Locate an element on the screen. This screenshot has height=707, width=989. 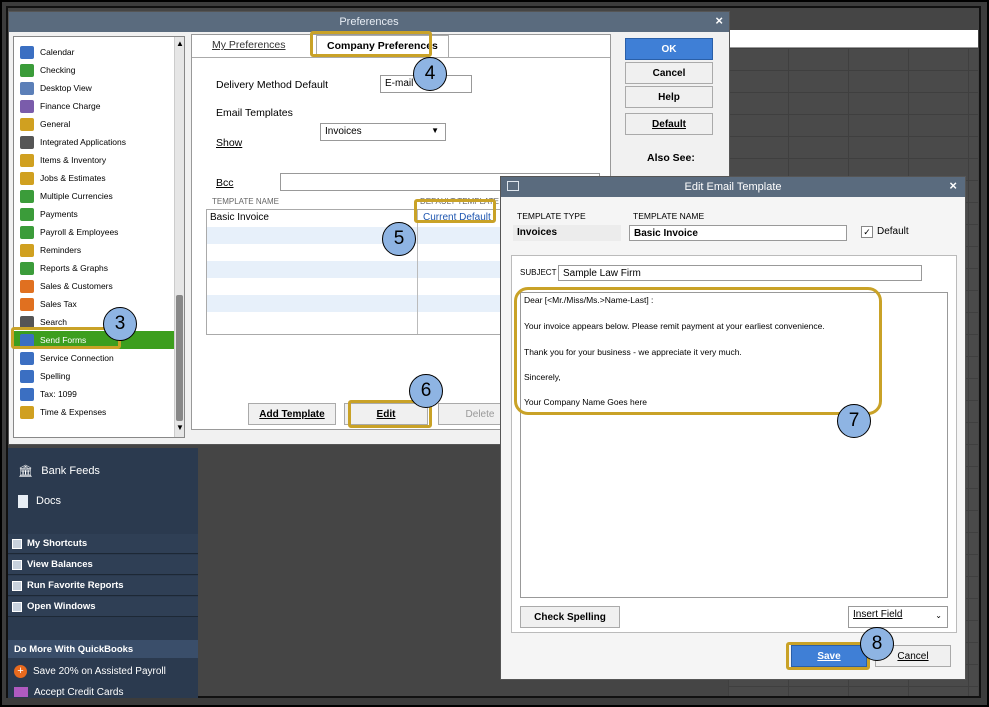
sidebar-item: Calendar is located at coordinates (94, 52).